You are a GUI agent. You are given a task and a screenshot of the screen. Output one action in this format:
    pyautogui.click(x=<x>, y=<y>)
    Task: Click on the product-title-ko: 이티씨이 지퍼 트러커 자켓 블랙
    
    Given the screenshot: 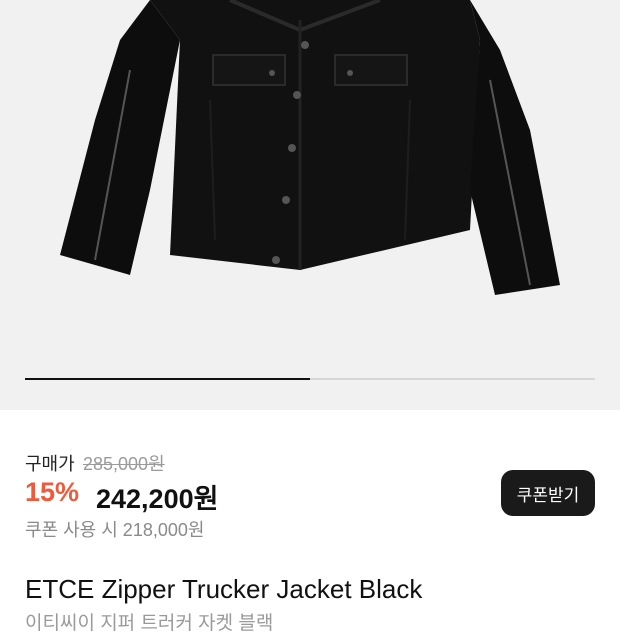 What is the action you would take?
    pyautogui.click(x=149, y=623)
    